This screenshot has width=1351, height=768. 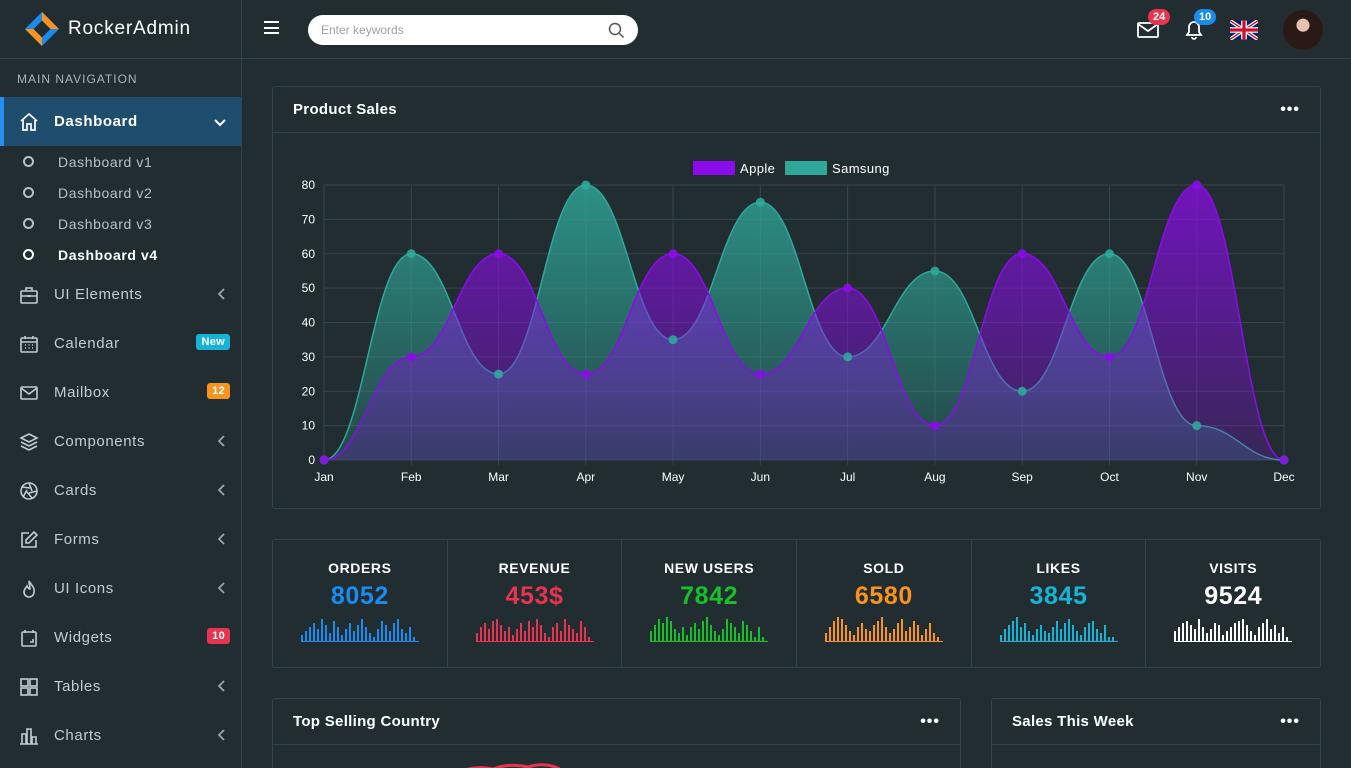 I want to click on stat-visits: VISITS 9524, so click(x=1233, y=604).